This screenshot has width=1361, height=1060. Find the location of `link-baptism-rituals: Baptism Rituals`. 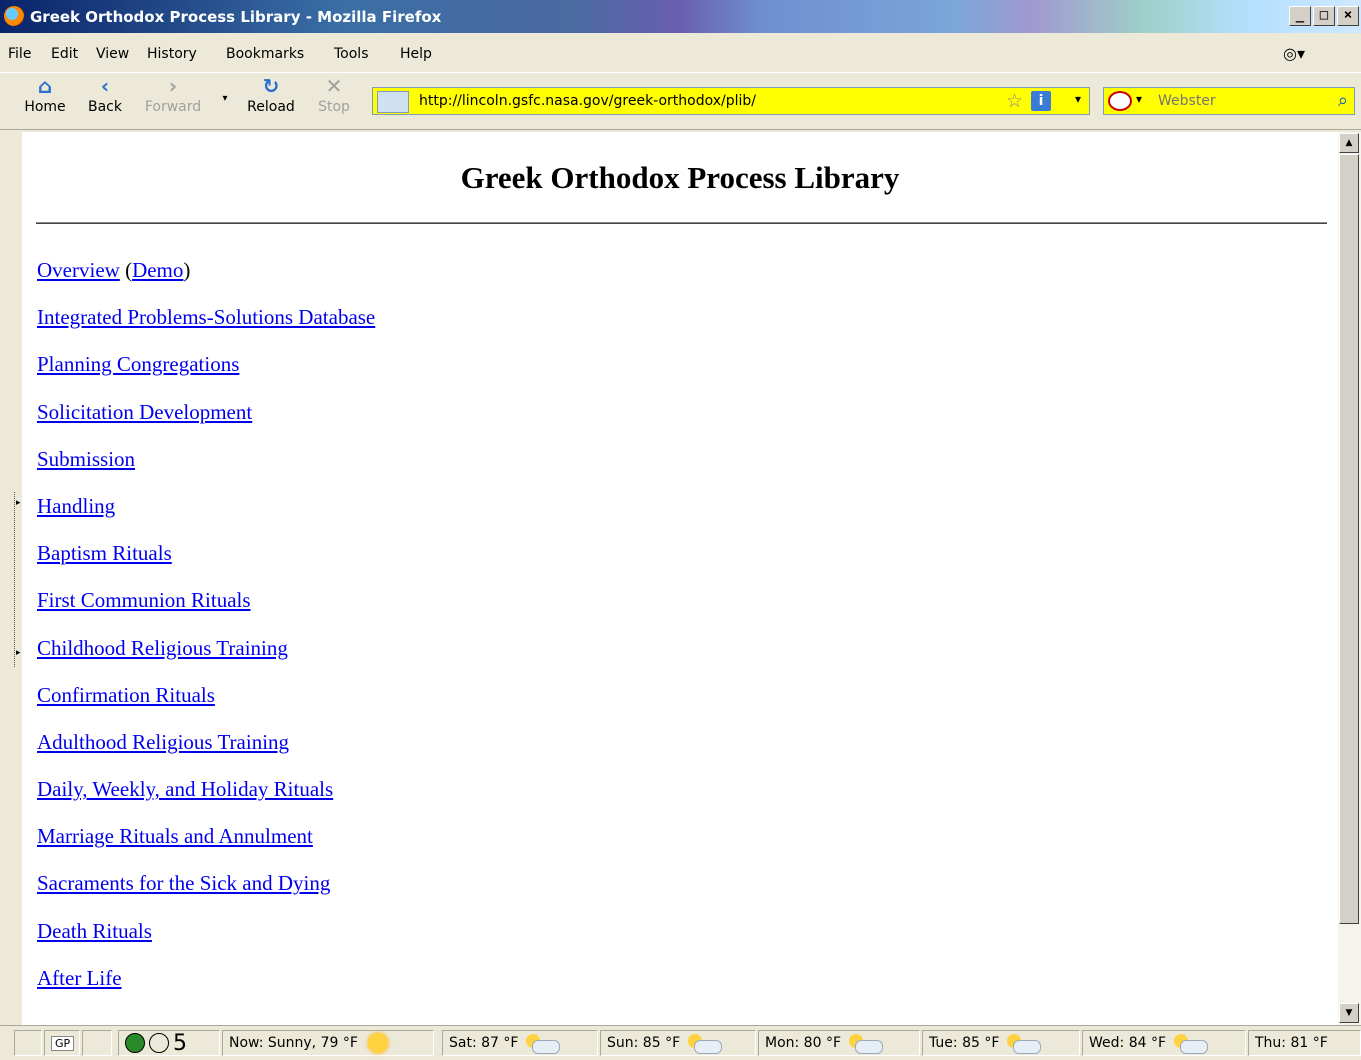

link-baptism-rituals: Baptism Rituals is located at coordinates (104, 553).